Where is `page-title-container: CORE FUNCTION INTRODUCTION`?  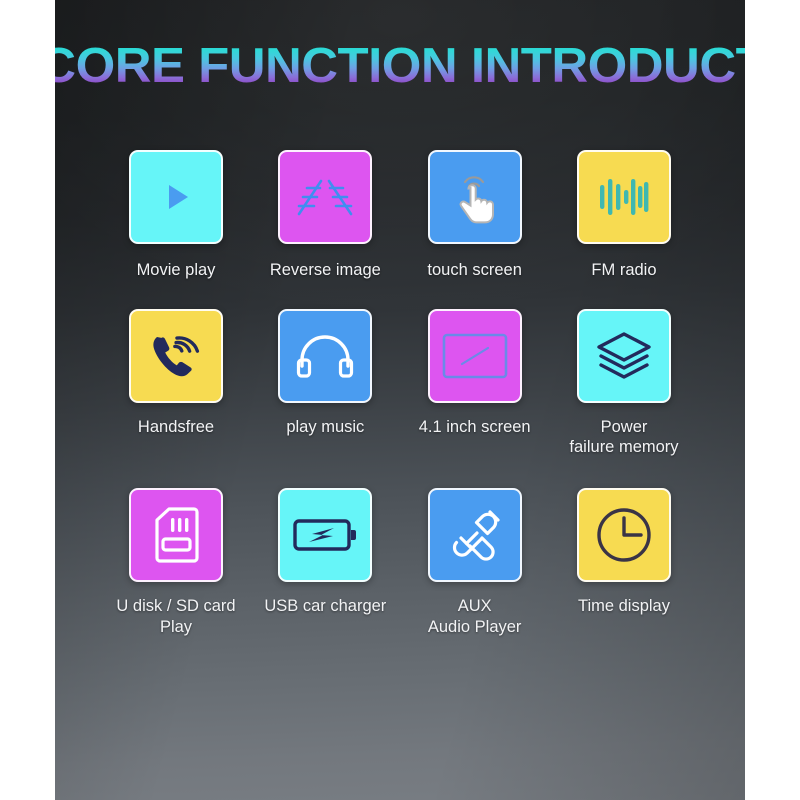
page-title-container: CORE FUNCTION INTRODUCTION is located at coordinates (400, 66).